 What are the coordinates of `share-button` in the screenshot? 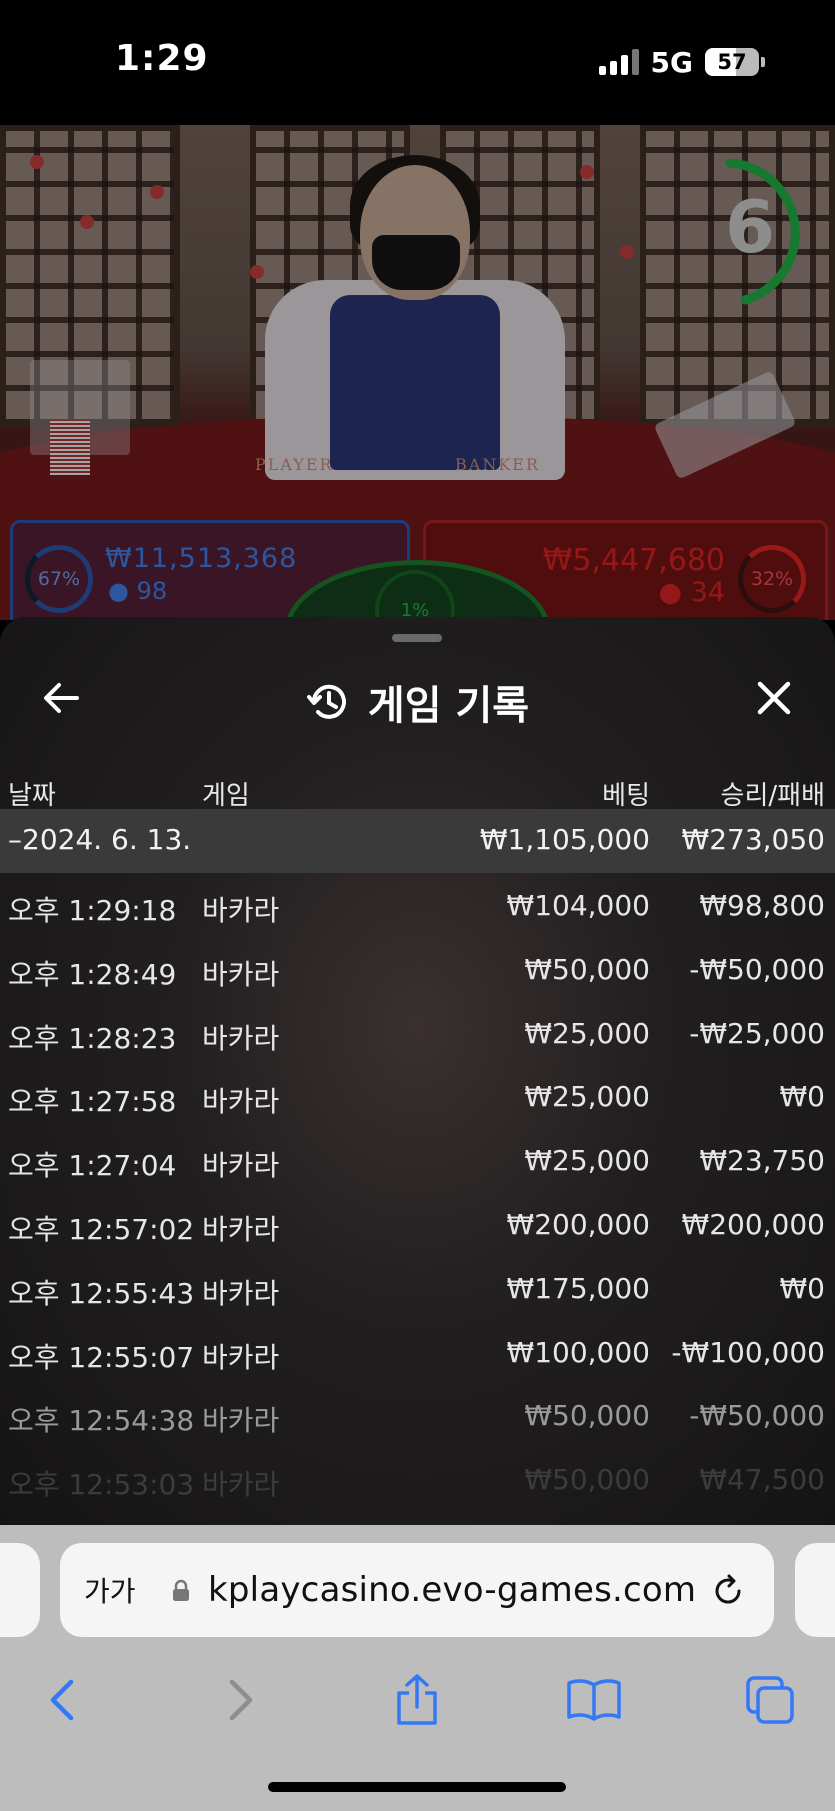 It's located at (417, 1700).